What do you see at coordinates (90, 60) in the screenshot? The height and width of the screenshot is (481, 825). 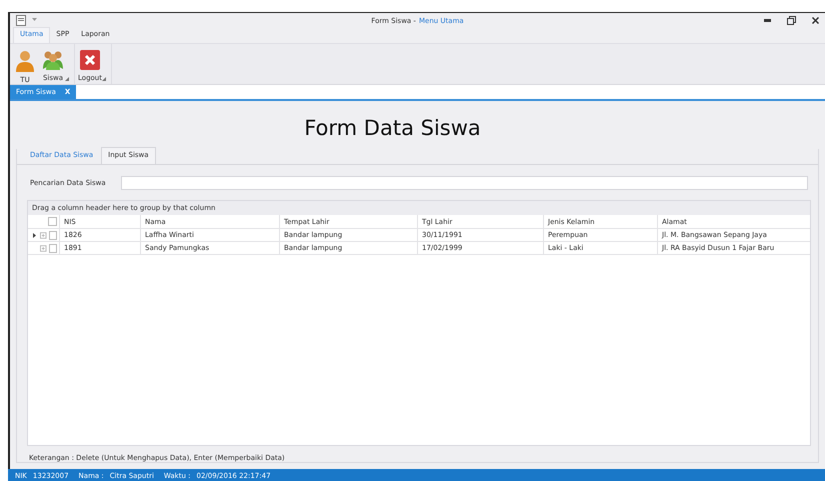 I see `close-box-icon` at bounding box center [90, 60].